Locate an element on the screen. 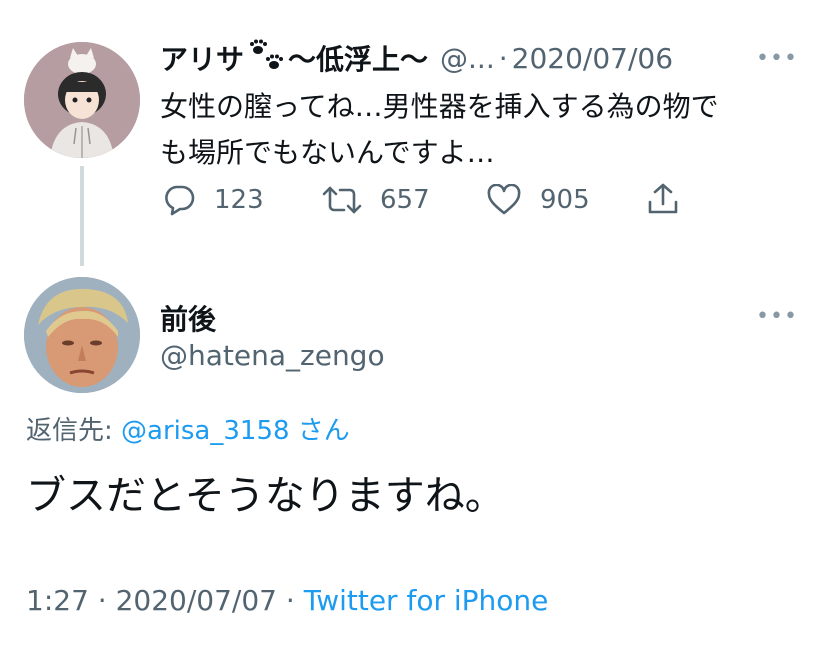 This screenshot has width=816, height=648. handle: @hatena_zengo is located at coordinates (272, 355).